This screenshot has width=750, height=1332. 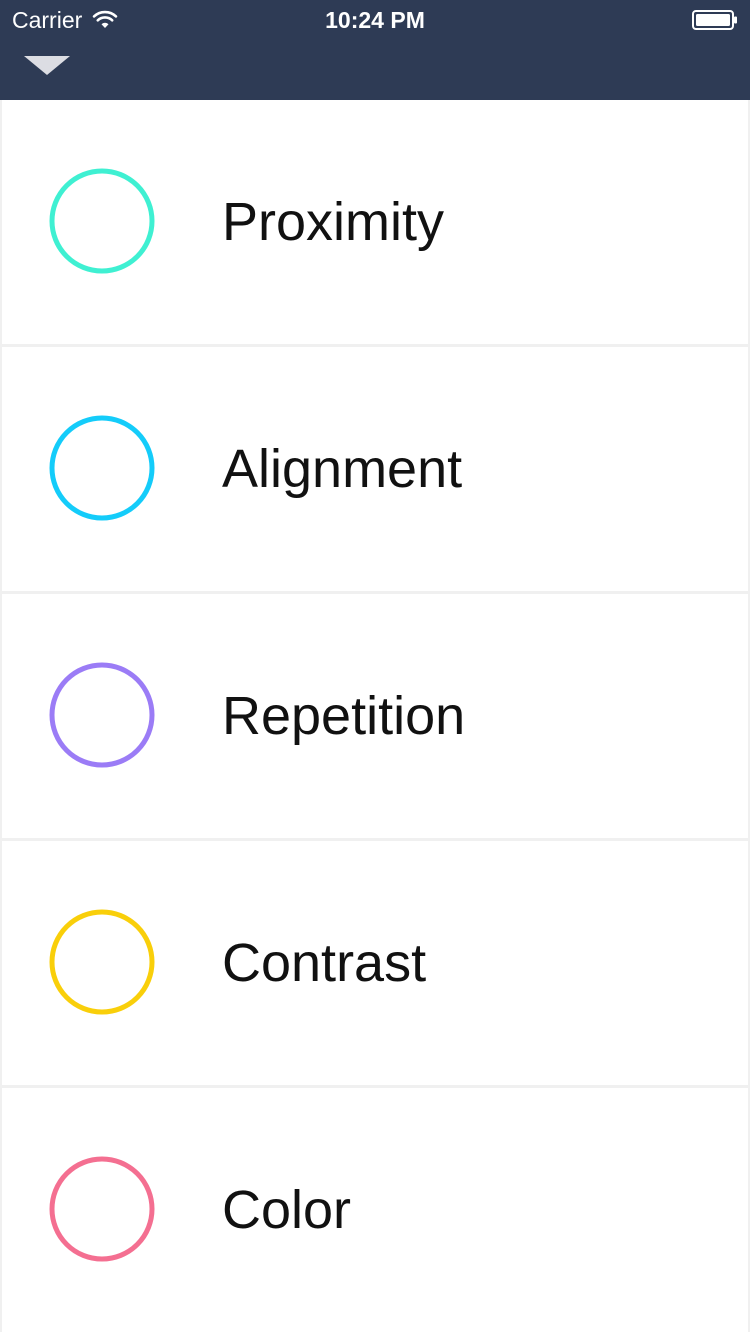 What do you see at coordinates (375, 20) in the screenshot?
I see `status-bar-time: 10:24 PM` at bounding box center [375, 20].